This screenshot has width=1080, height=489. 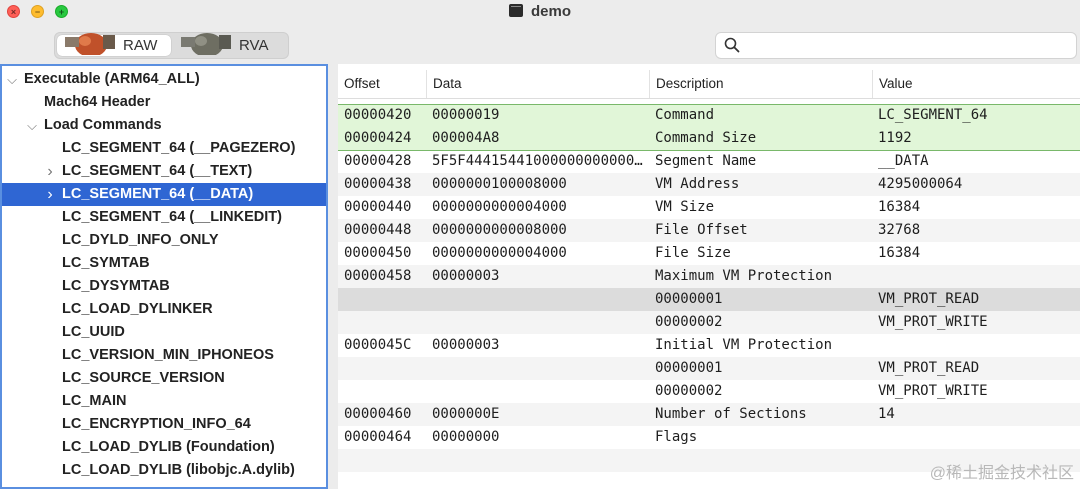 What do you see at coordinates (378, 207) in the screenshot?
I see `cell-offset: 00000440` at bounding box center [378, 207].